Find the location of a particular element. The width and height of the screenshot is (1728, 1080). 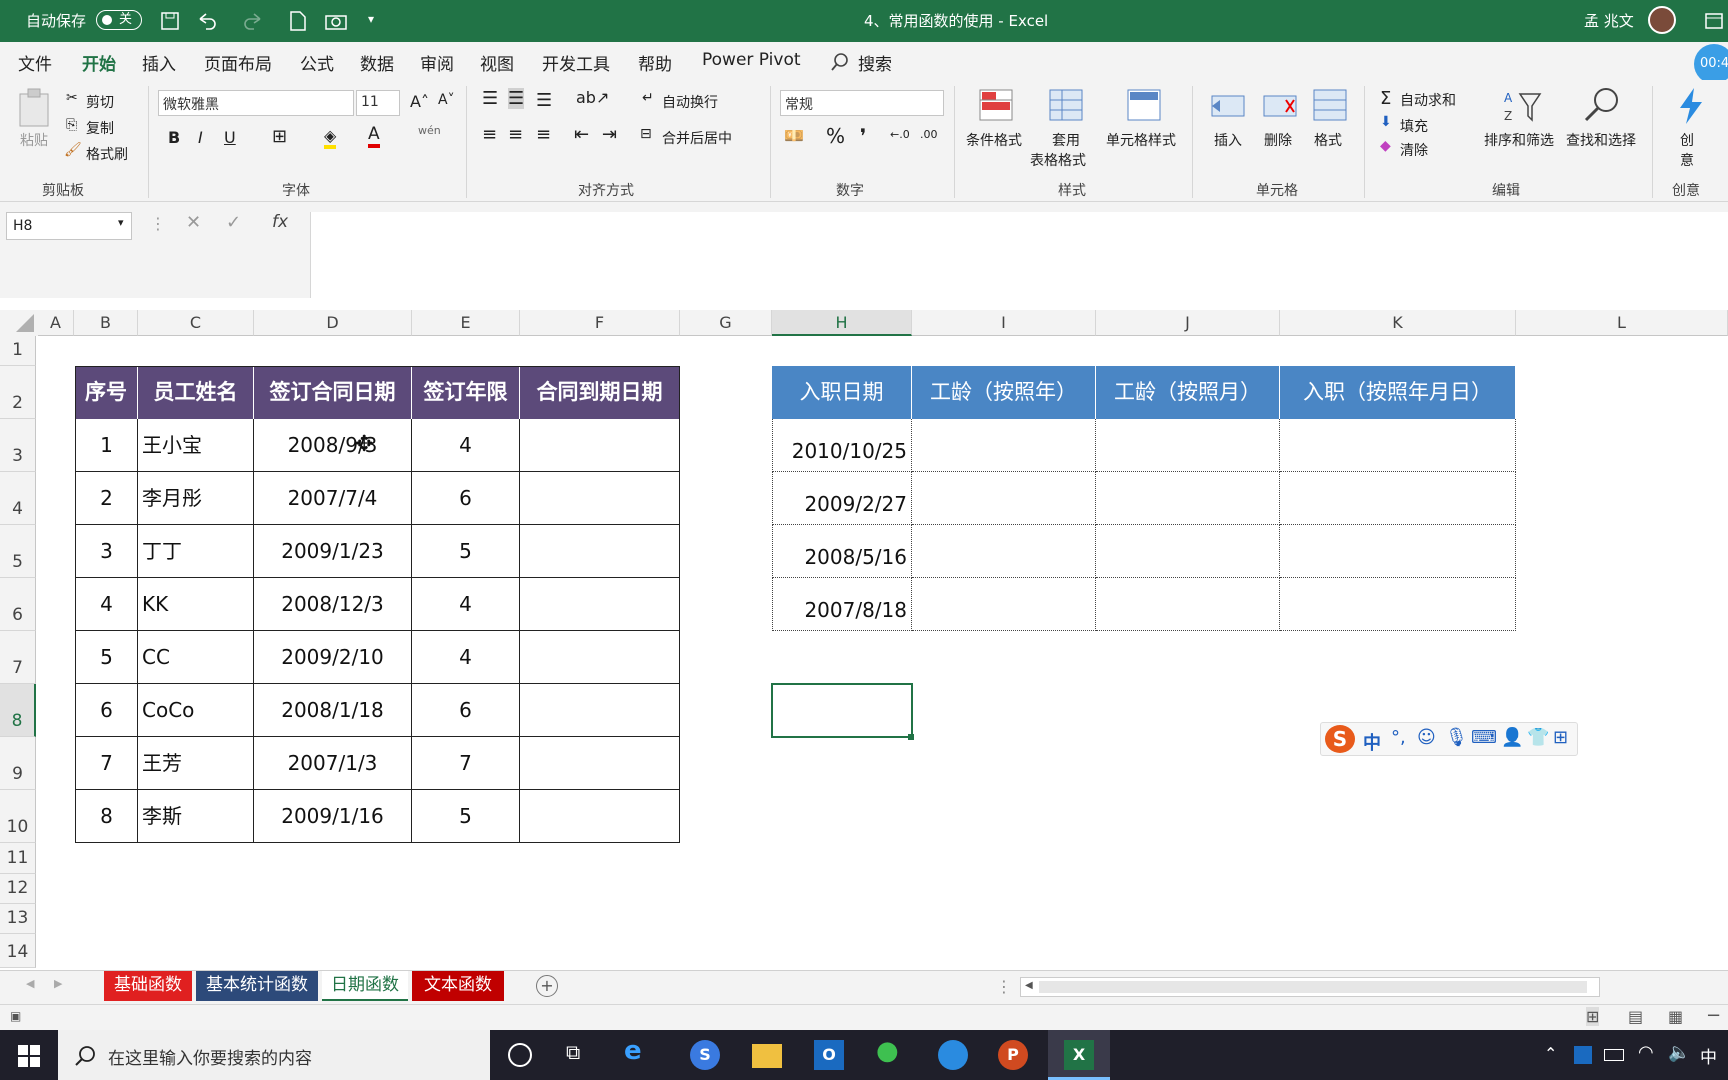

table1-cell: 8 is located at coordinates (106, 816).